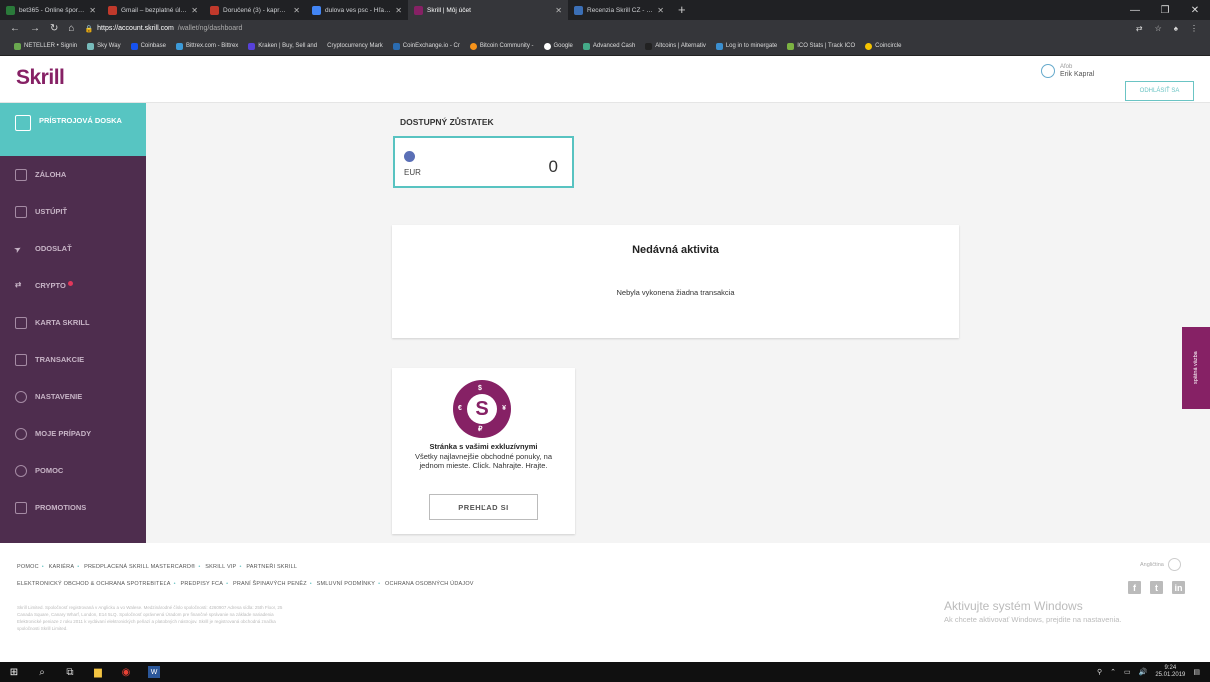  Describe the element at coordinates (316, 10) in the screenshot. I see `tab-favicon-icon` at that location.